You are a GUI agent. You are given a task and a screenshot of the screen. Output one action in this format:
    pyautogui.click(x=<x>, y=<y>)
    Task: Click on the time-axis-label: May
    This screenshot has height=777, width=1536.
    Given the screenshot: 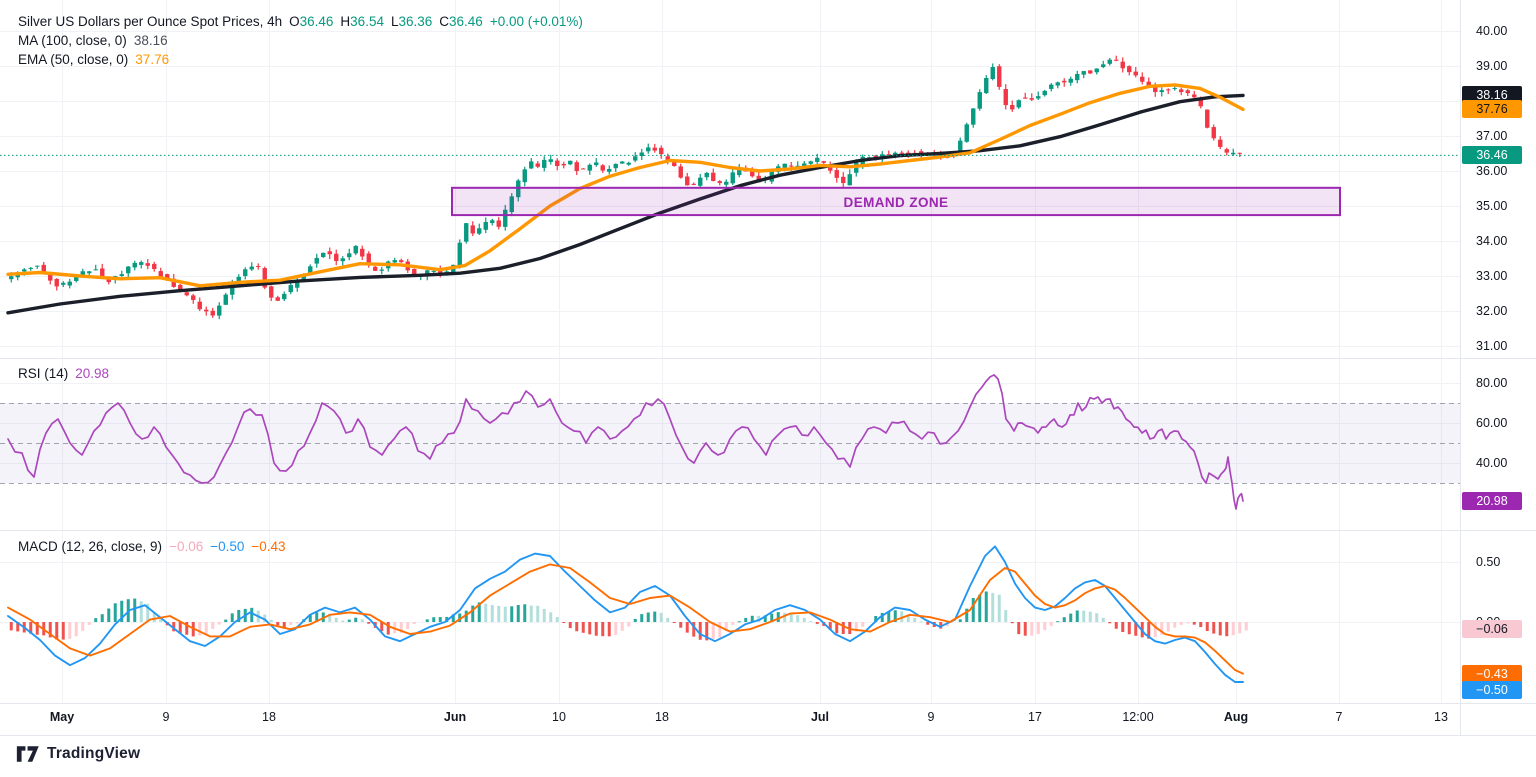 What is the action you would take?
    pyautogui.click(x=62, y=717)
    